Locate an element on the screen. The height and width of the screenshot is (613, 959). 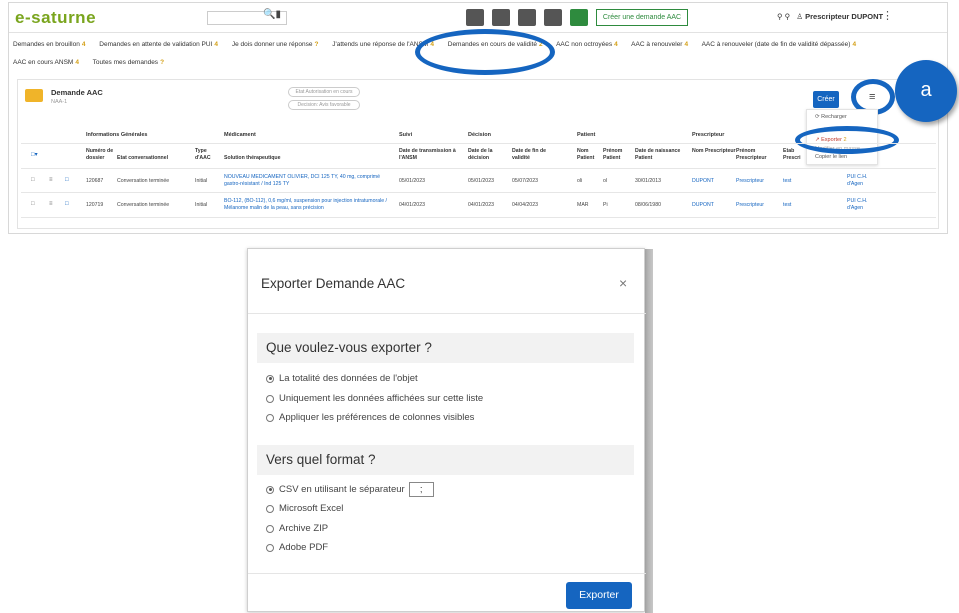
row-2-nom-prescripteur: DUPONT is located at coordinates (703, 205).